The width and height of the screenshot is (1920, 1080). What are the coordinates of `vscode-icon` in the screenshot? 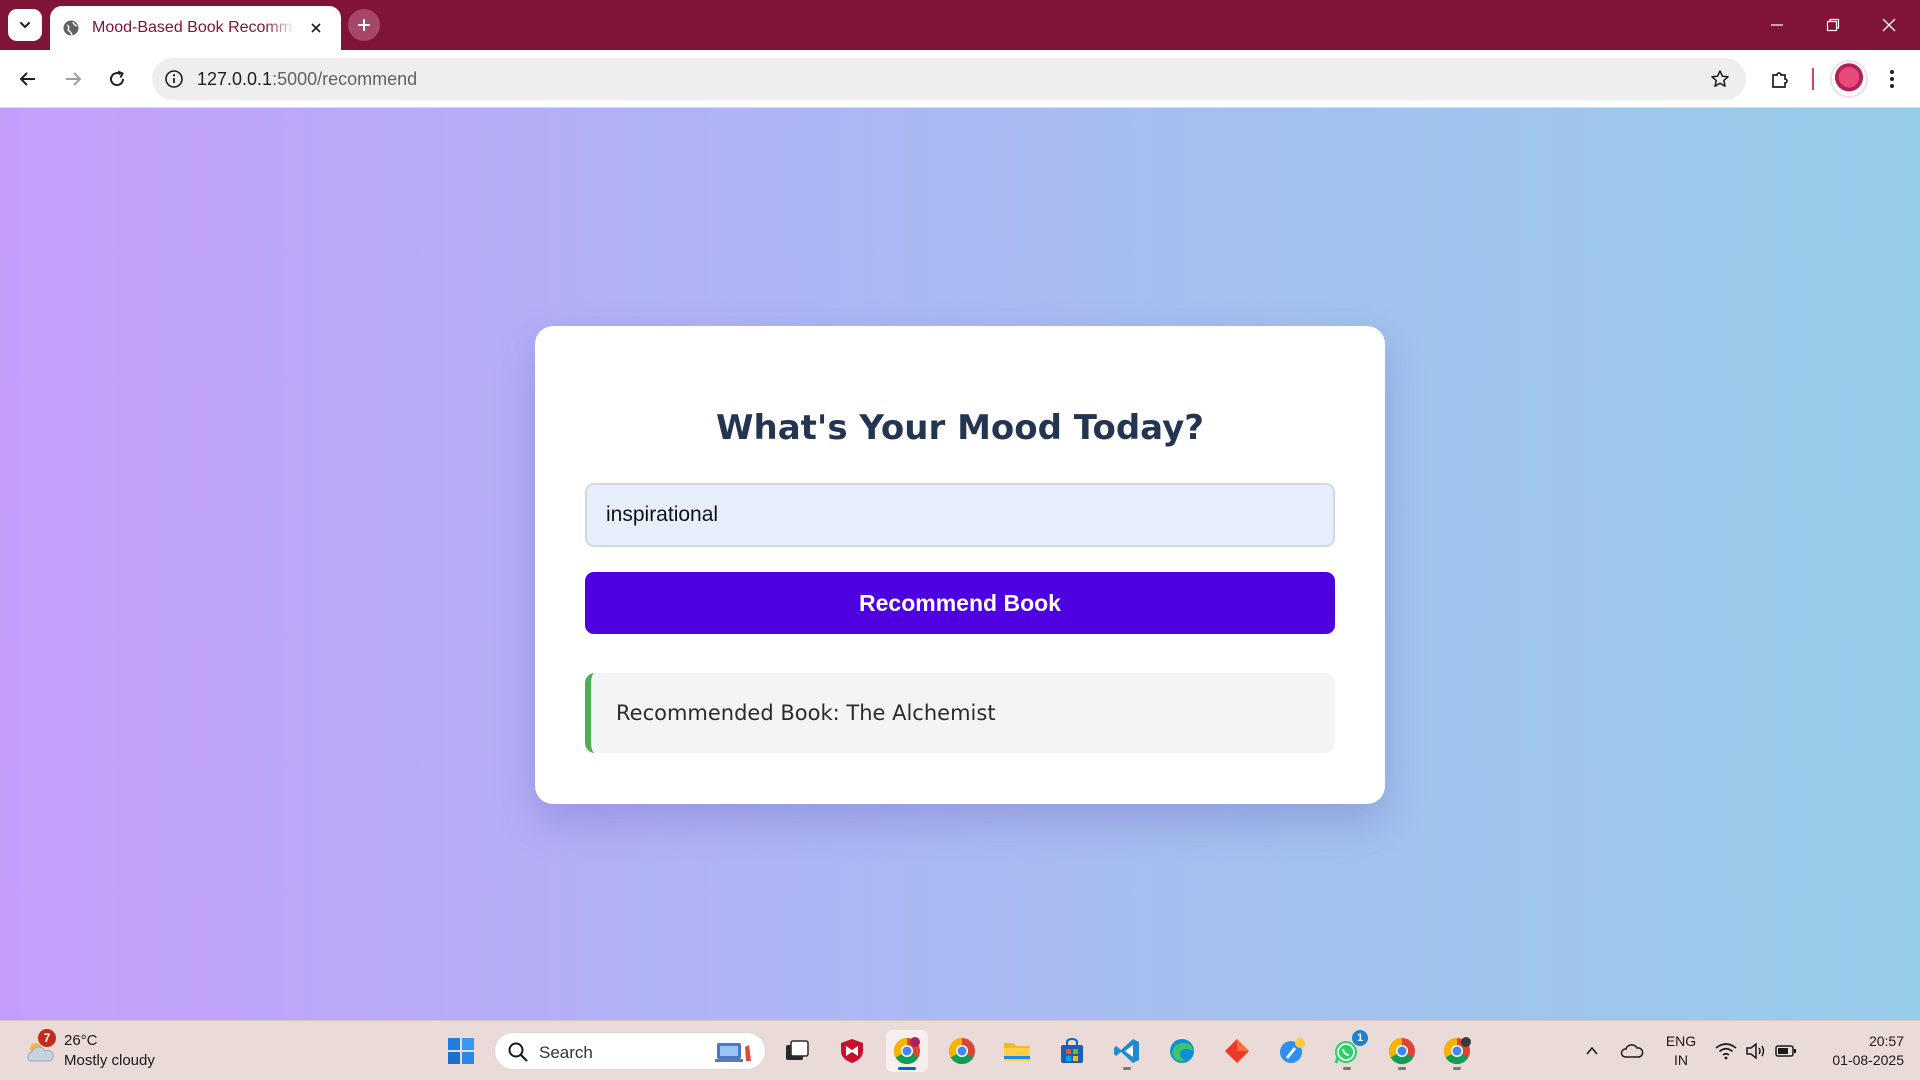 It's located at (1126, 1051).